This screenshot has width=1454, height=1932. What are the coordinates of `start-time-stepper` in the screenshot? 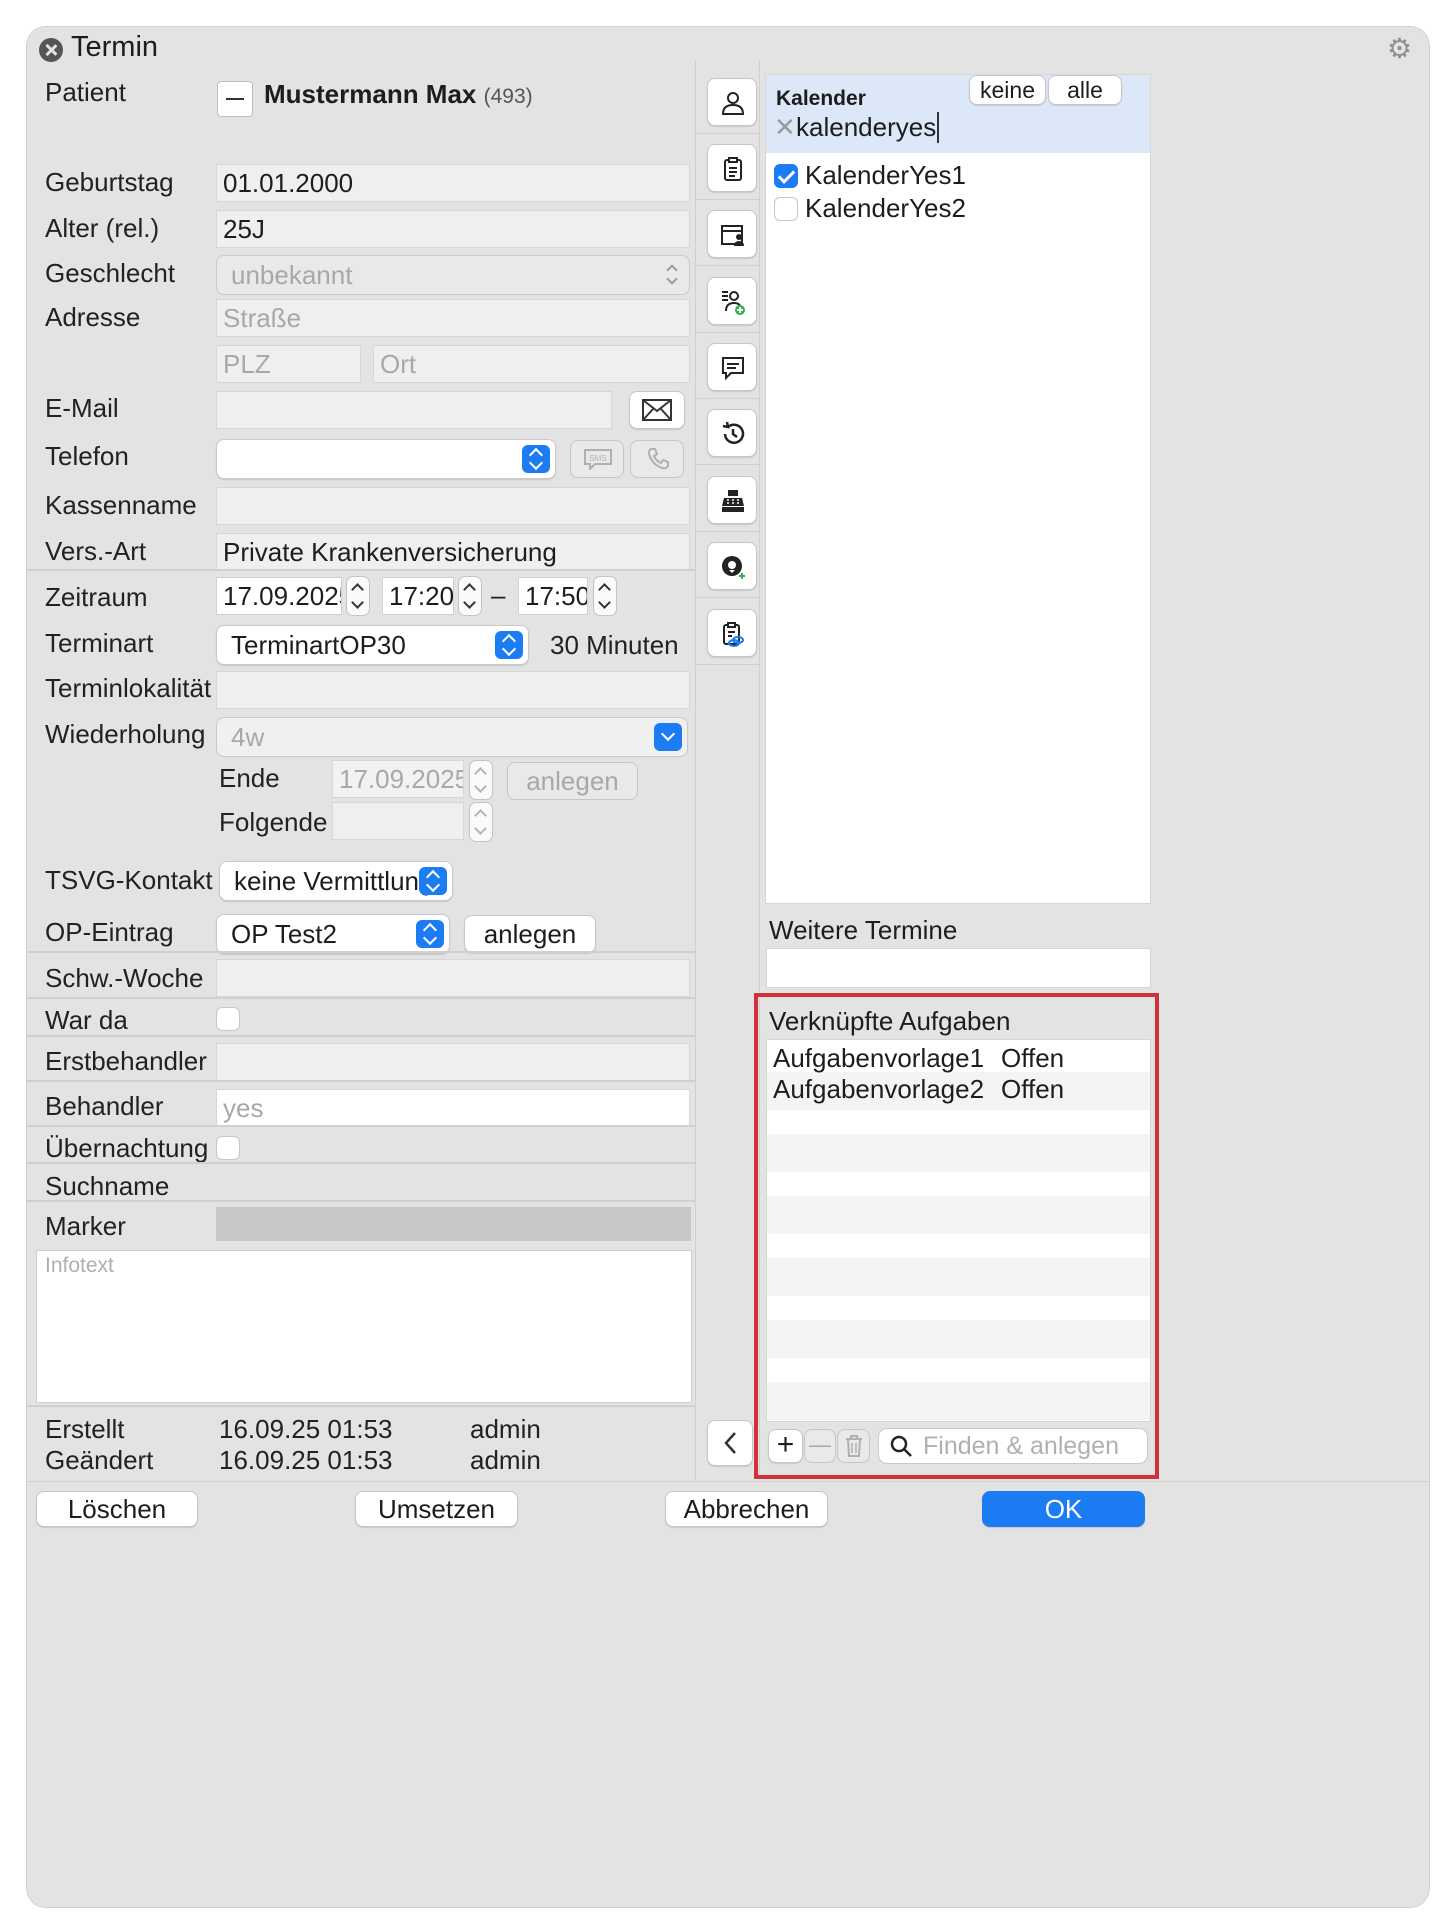 It's located at (470, 596).